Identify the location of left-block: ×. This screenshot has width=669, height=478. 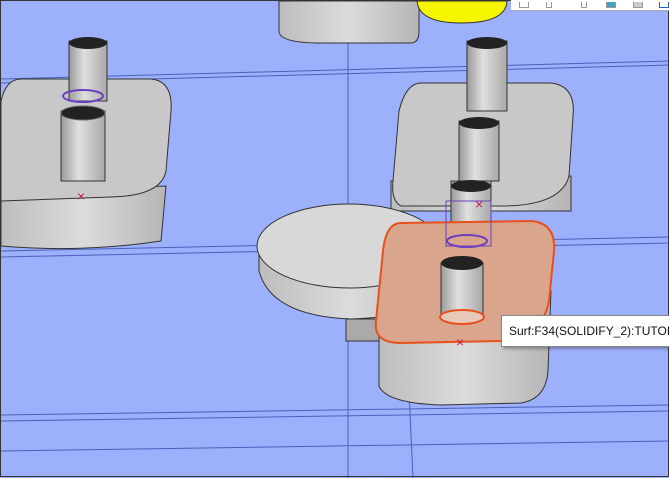
(86, 143).